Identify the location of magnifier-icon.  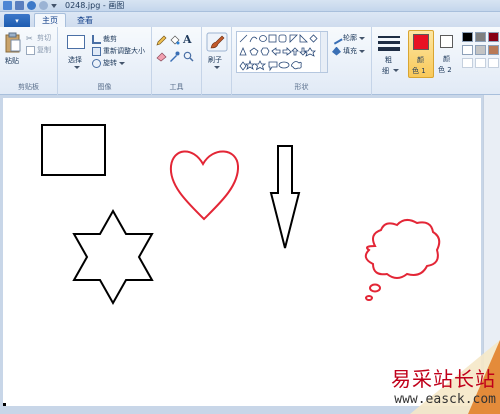
(188, 56).